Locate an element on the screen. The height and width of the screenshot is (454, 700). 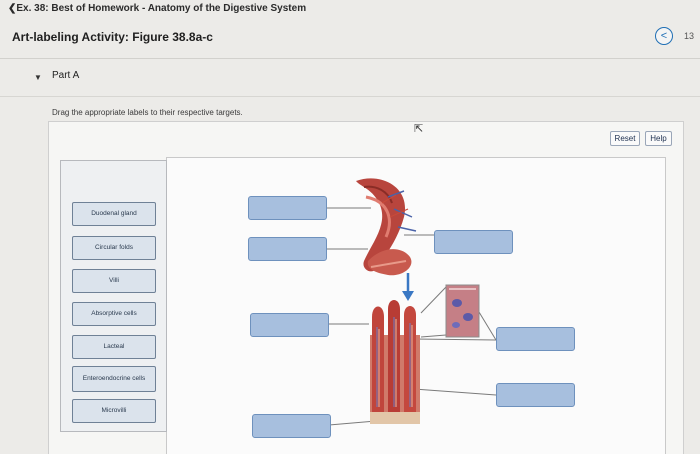
small-intestine-diagram is located at coordinates (411, 302).